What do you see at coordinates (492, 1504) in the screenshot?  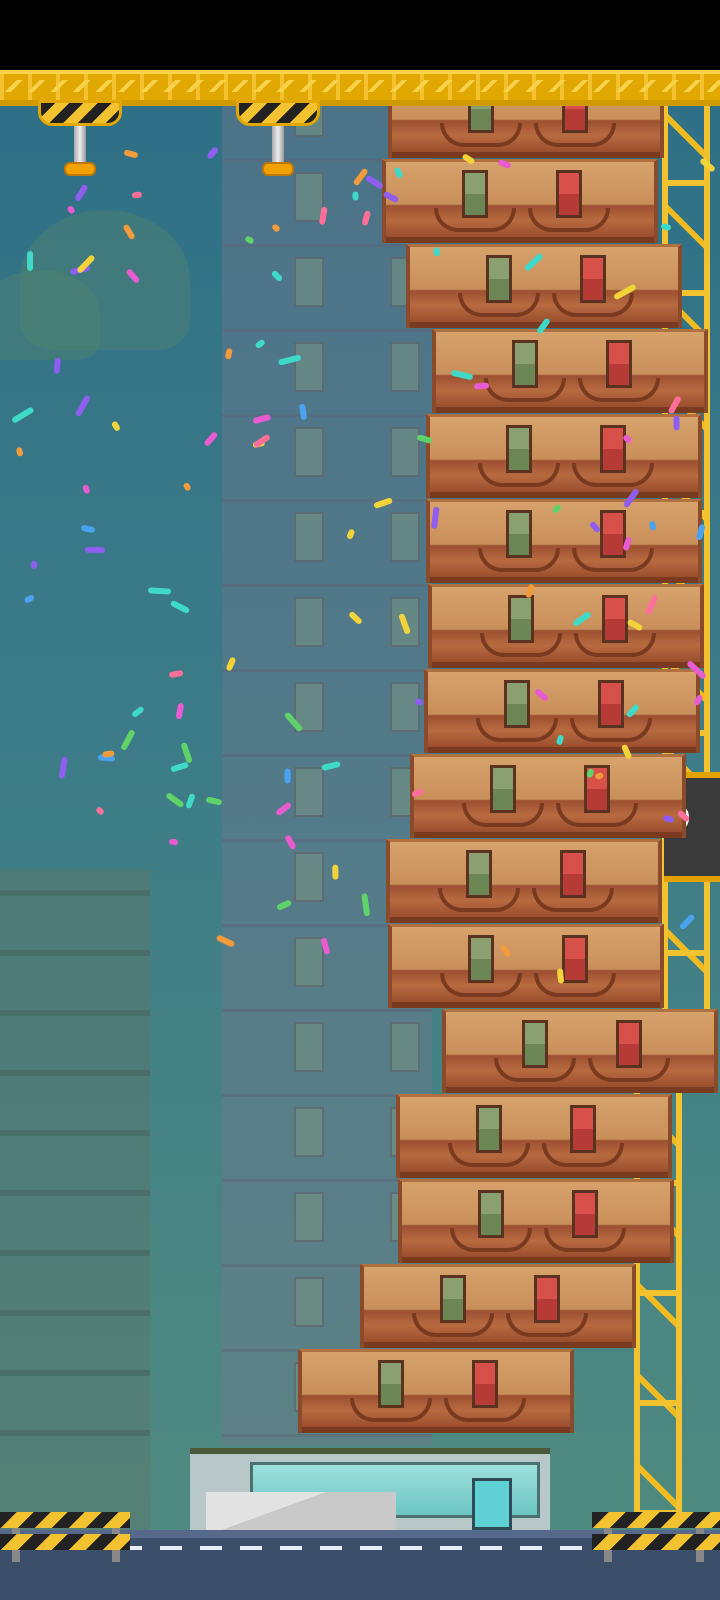 I see `lobby-door` at bounding box center [492, 1504].